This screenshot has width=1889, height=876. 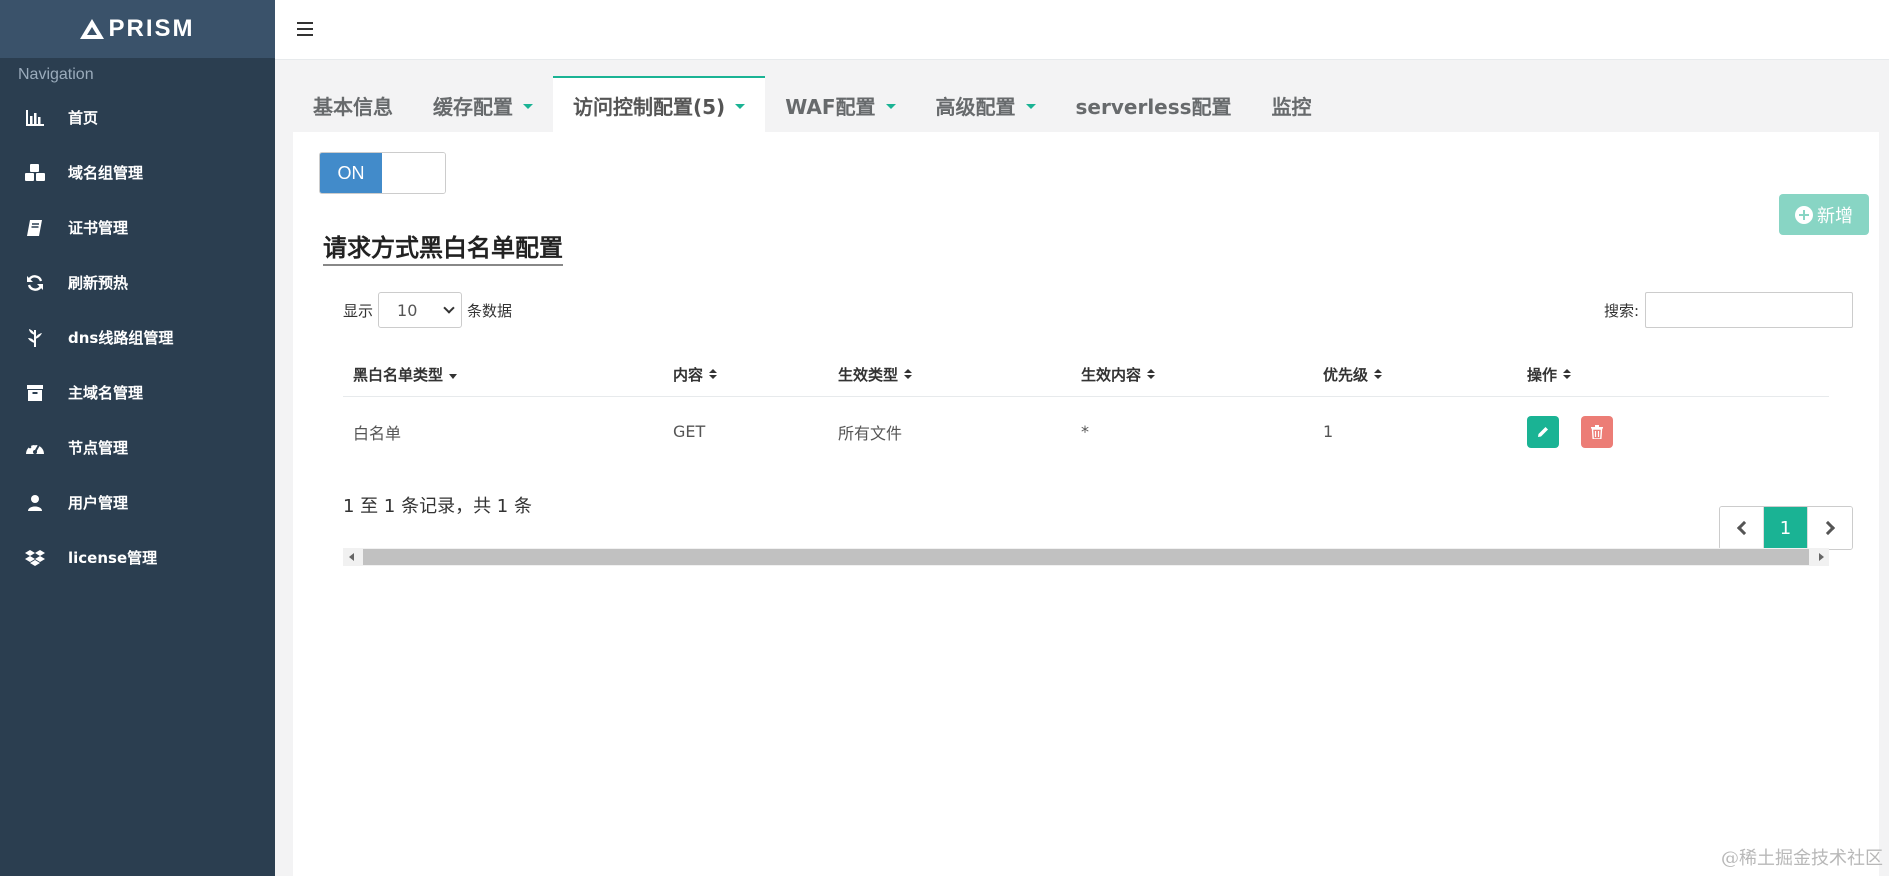 I want to click on search-label: 搜索:, so click(x=1621, y=310).